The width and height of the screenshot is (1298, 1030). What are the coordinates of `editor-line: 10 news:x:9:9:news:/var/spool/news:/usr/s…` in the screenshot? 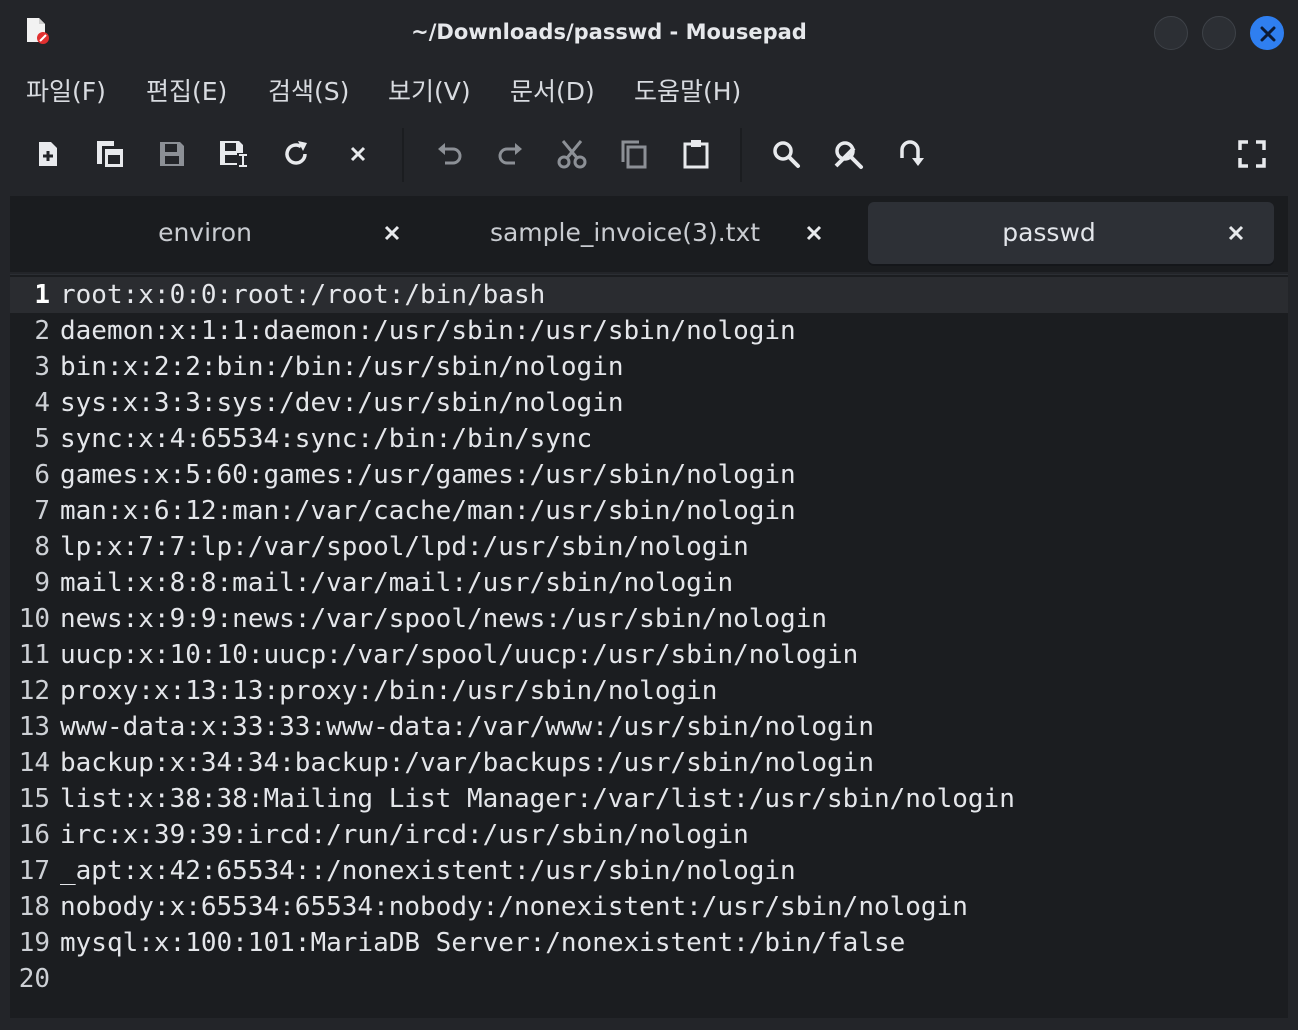 It's located at (649, 619).